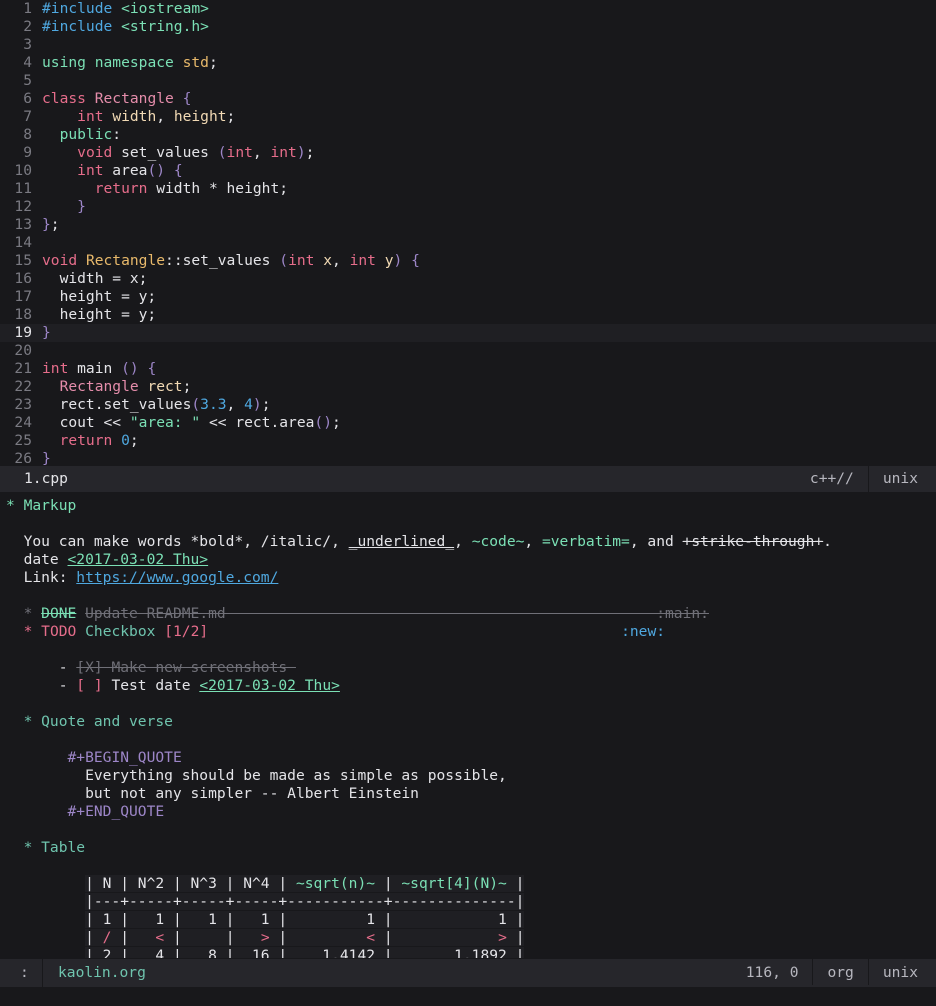  Describe the element at coordinates (831, 478) in the screenshot. I see `major-mode: c++//` at that location.